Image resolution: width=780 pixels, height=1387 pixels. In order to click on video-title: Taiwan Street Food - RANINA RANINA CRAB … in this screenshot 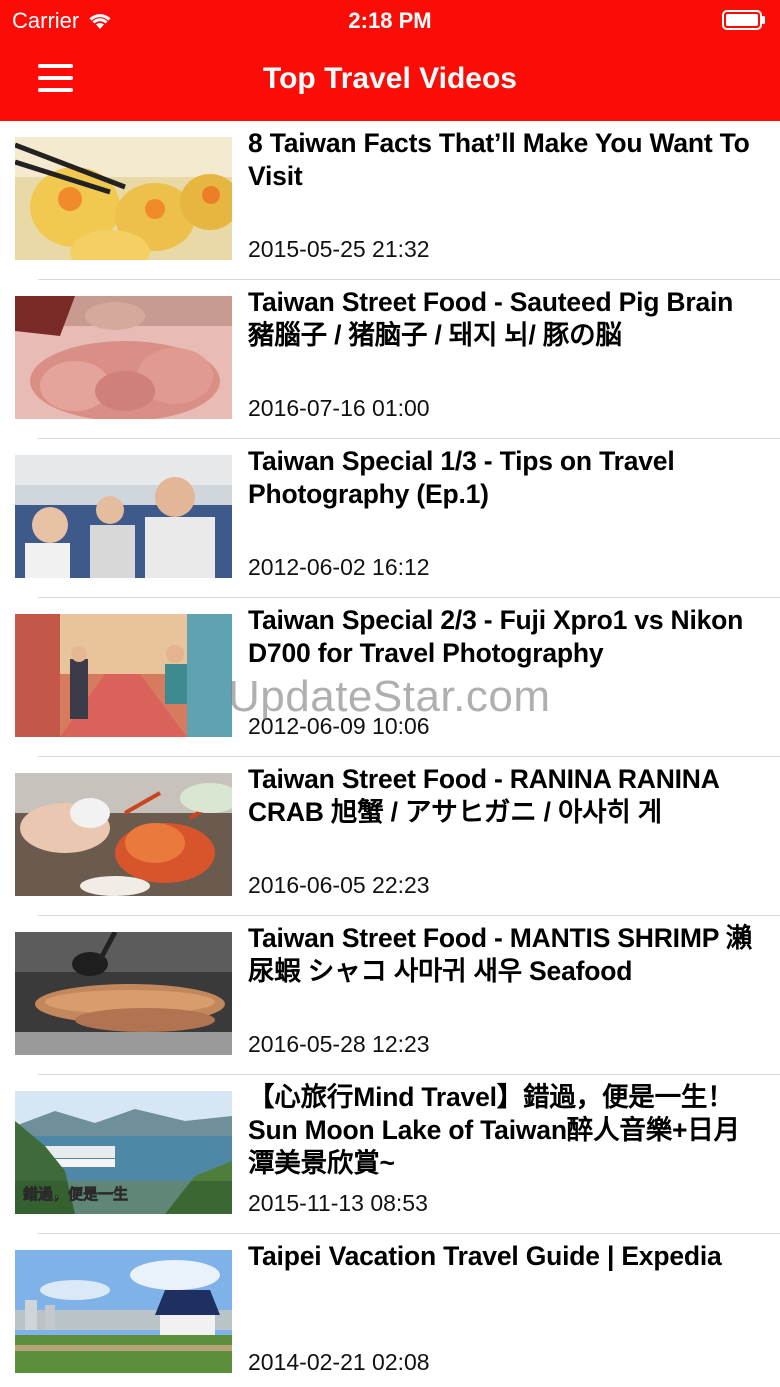, I will do `click(483, 795)`.